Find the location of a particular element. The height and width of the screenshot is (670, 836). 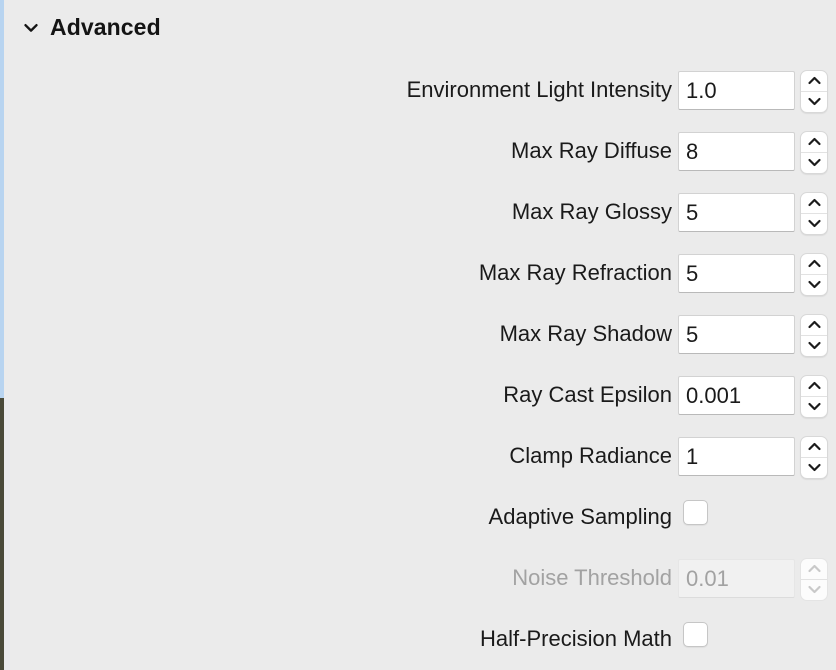

stepper-clamp-radiance is located at coordinates (814, 457).